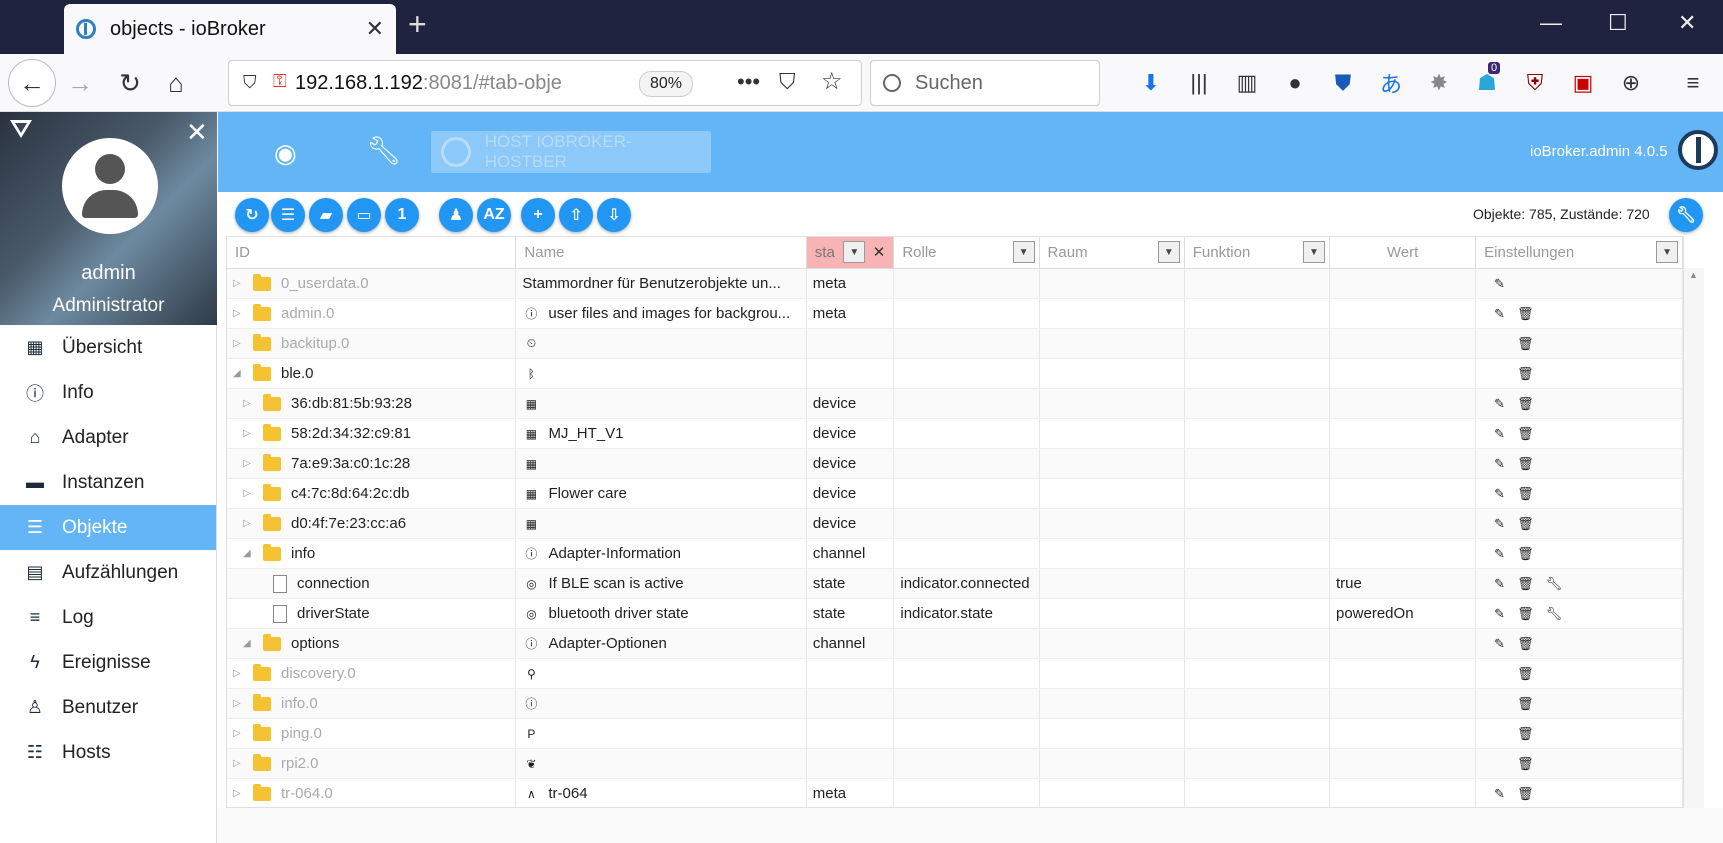  I want to click on expert-mode-button: ♟, so click(456, 215).